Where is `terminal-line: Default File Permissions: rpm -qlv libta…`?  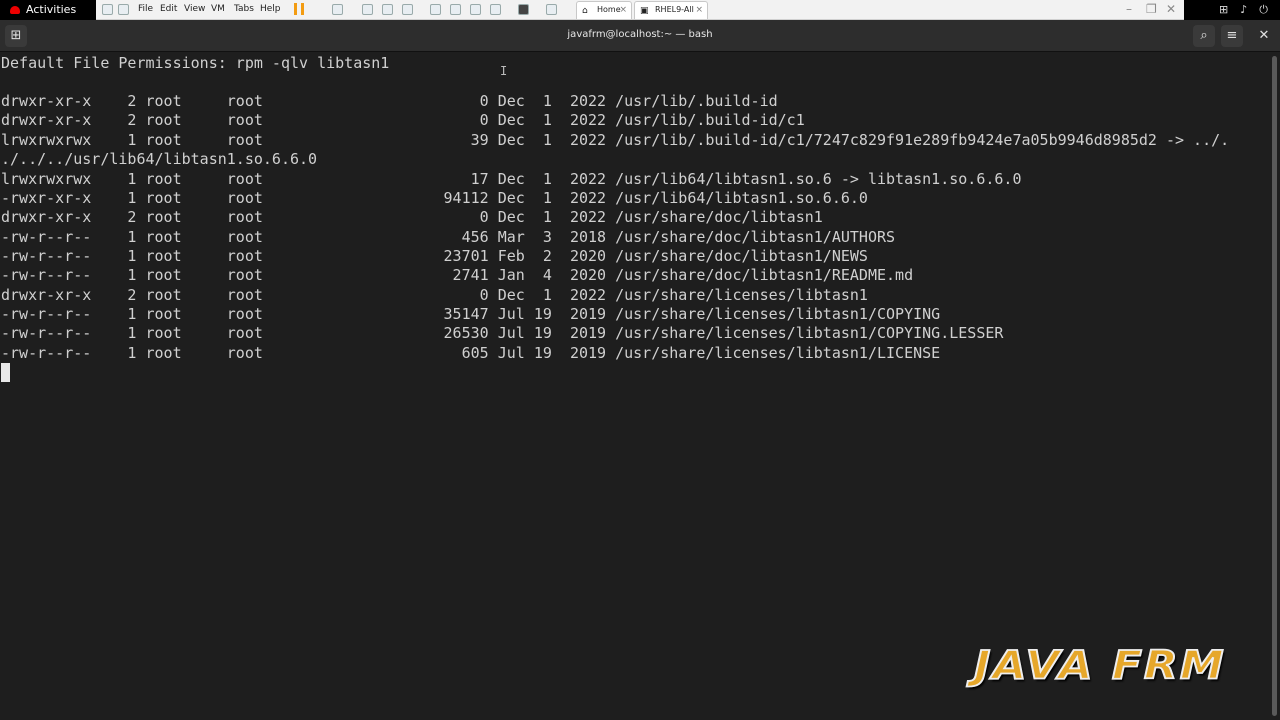
terminal-line: Default File Permissions: rpm -qlv libta… is located at coordinates (195, 63).